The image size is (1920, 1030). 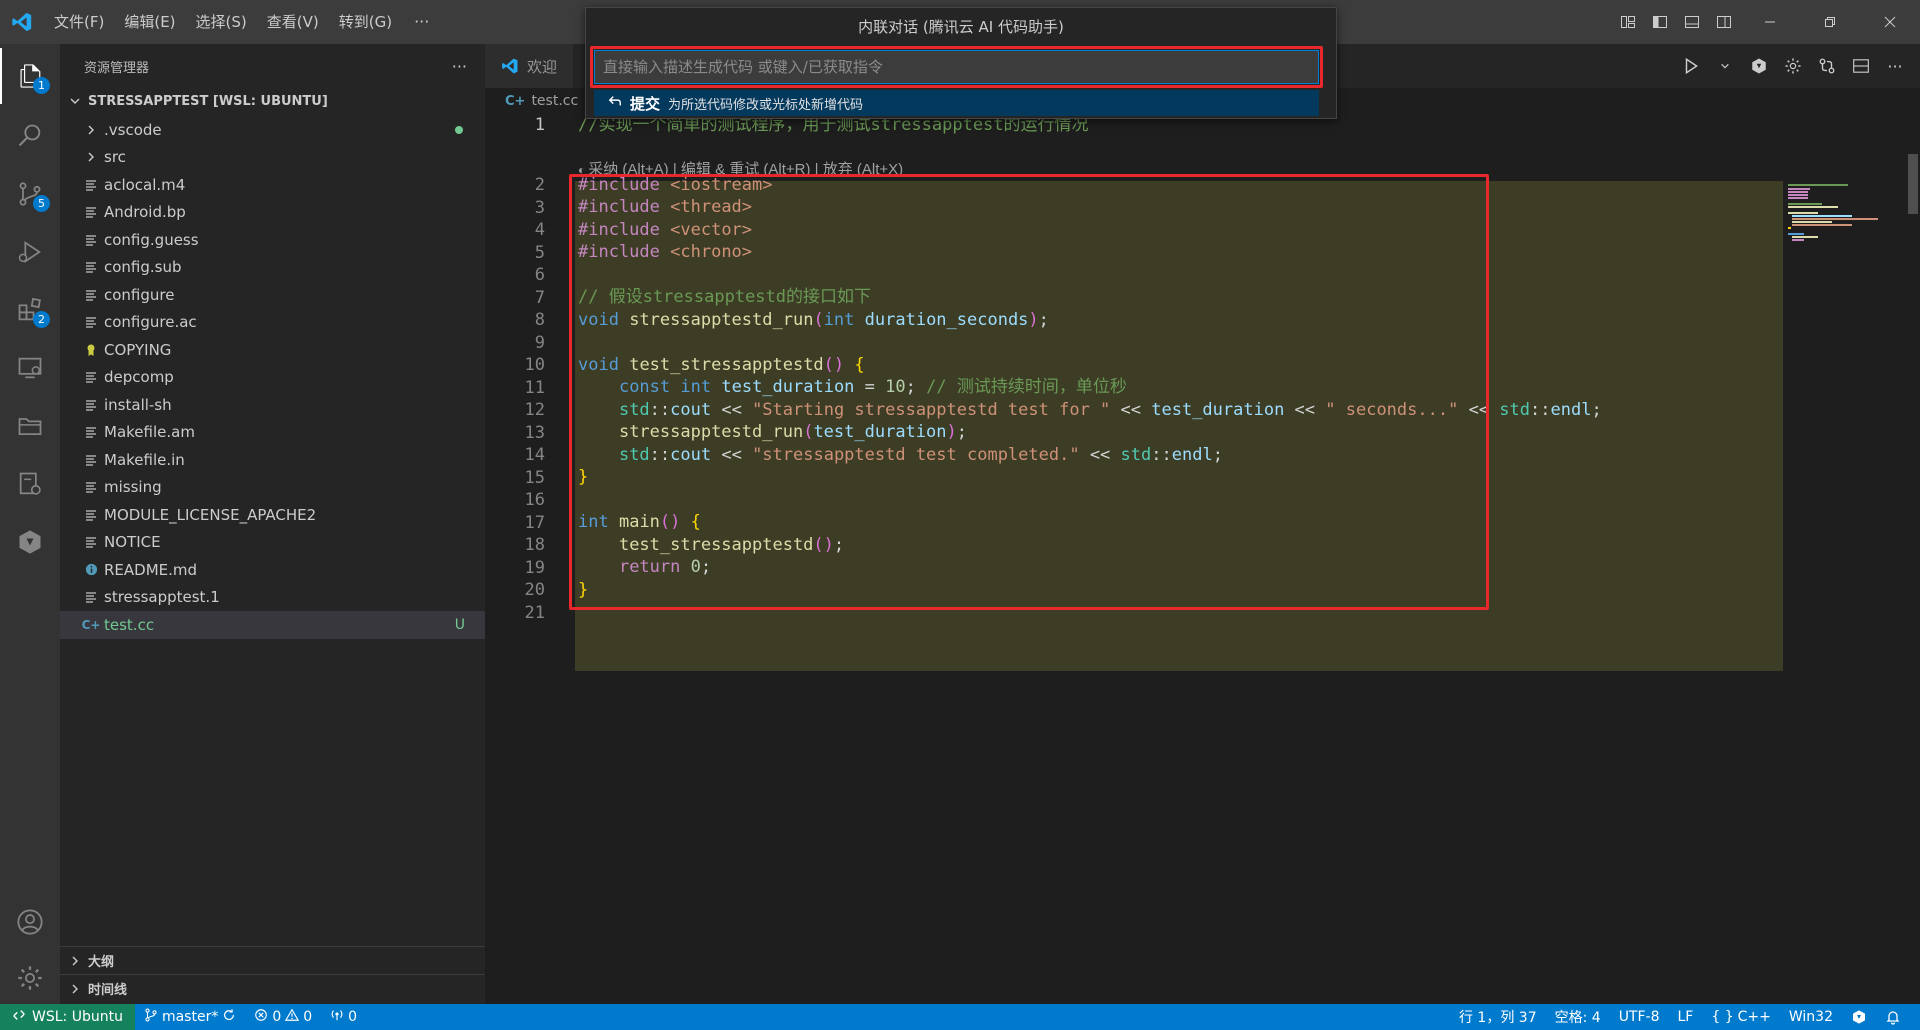 I want to click on ai-assistant-action-icon, so click(x=1759, y=66).